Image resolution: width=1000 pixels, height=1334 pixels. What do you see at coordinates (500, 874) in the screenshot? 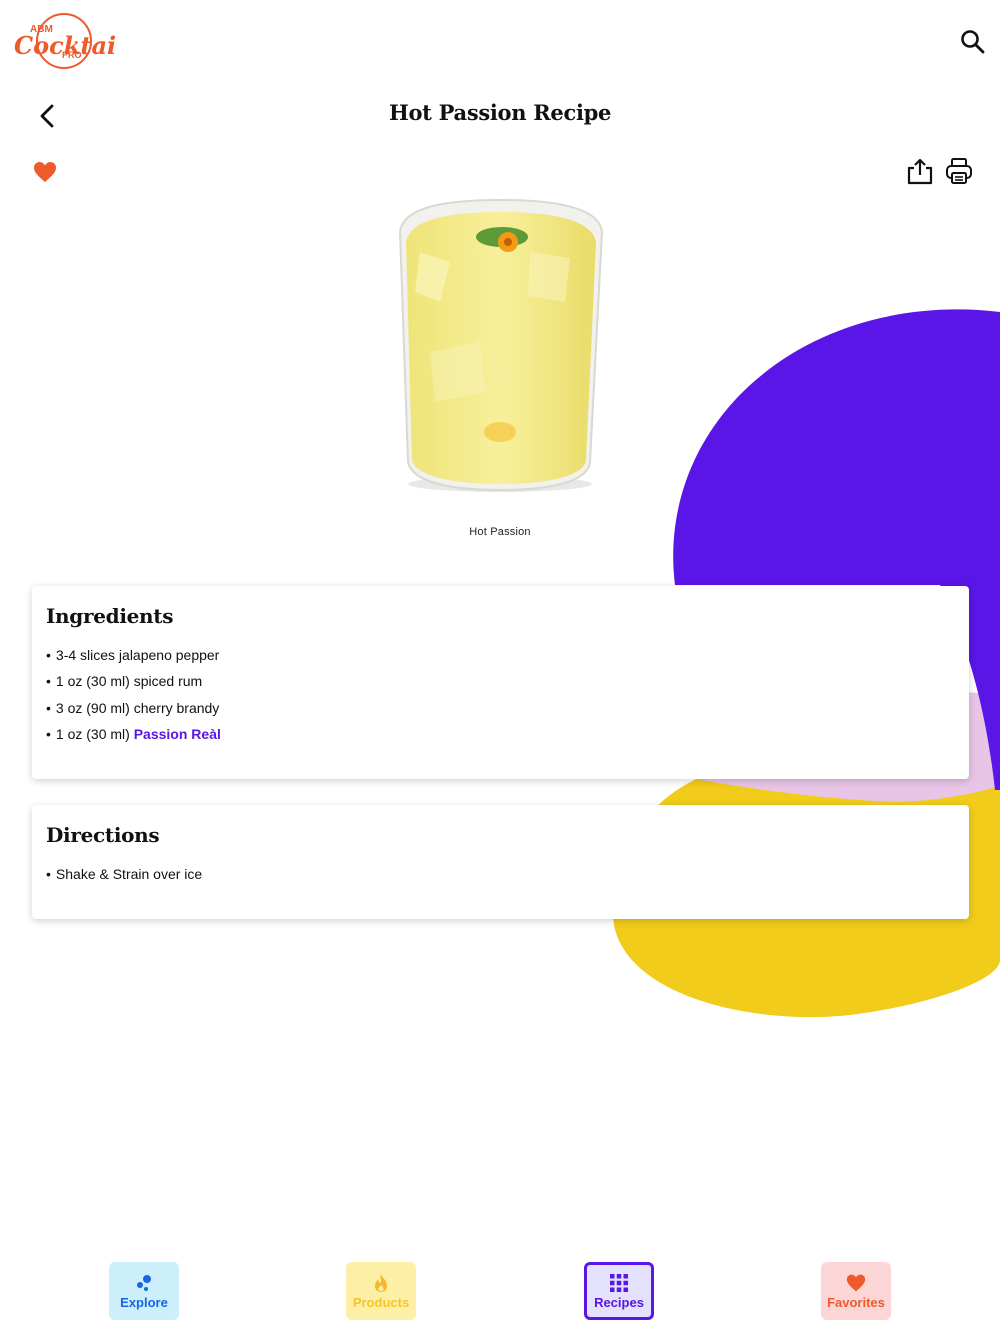
I see `directions-list: • Shake & Strain over ice` at bounding box center [500, 874].